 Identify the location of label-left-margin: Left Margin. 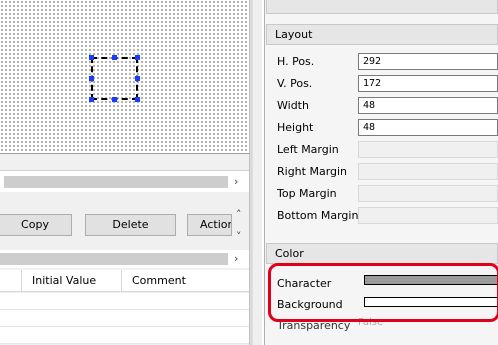
(308, 149).